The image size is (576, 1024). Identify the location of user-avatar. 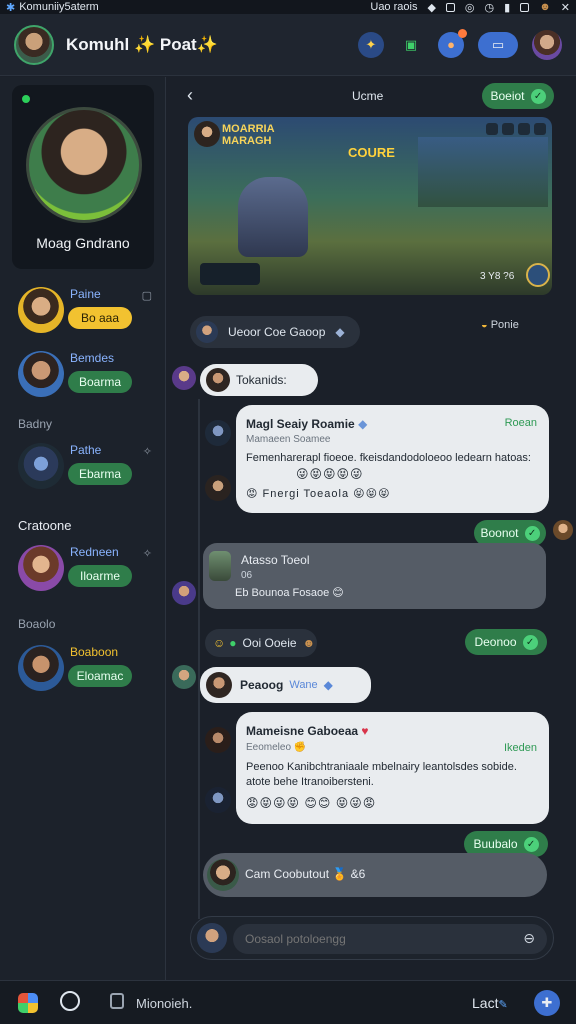
(547, 44).